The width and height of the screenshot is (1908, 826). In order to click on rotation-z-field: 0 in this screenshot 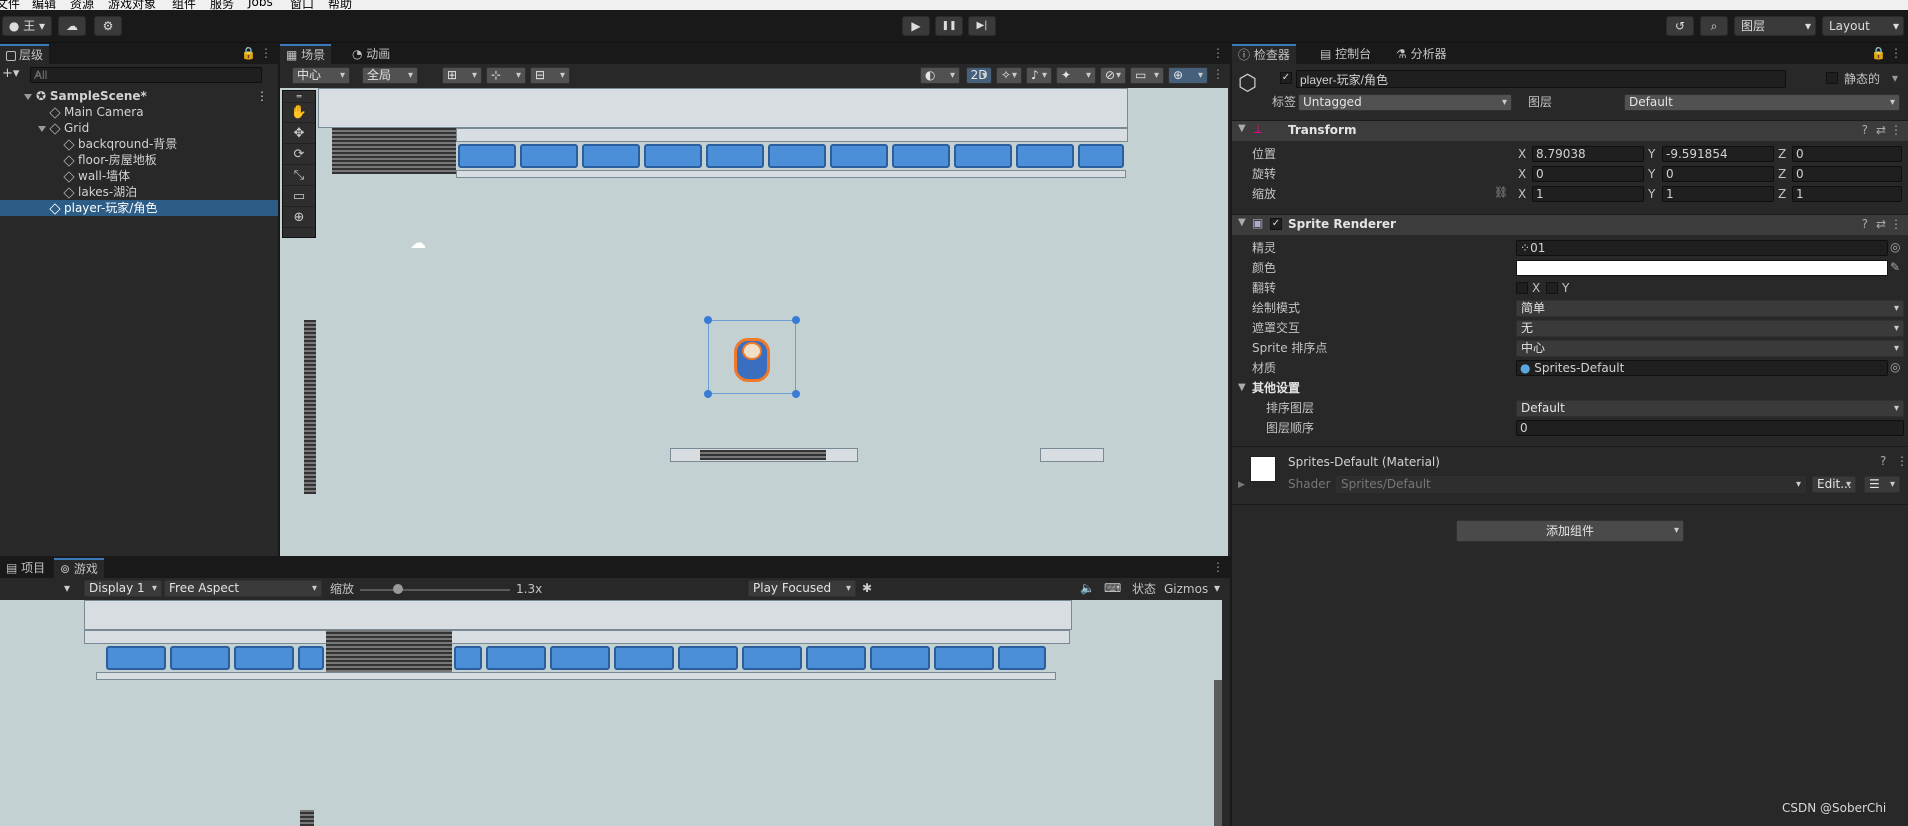, I will do `click(1847, 174)`.